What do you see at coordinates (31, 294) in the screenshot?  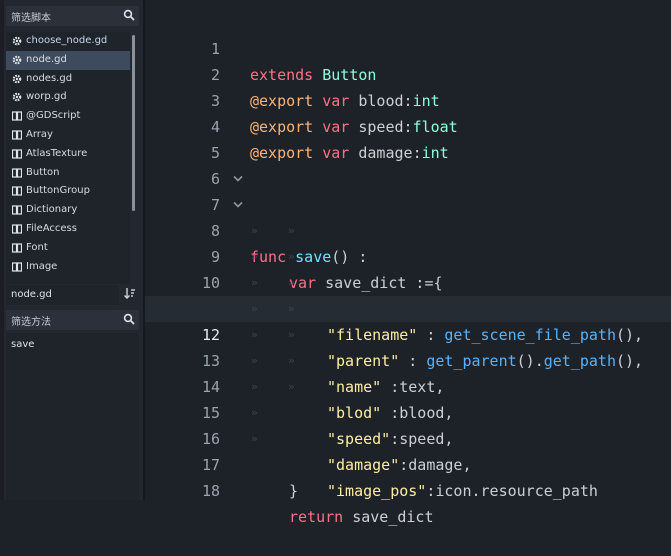 I see `current-file-label: node.gd` at bounding box center [31, 294].